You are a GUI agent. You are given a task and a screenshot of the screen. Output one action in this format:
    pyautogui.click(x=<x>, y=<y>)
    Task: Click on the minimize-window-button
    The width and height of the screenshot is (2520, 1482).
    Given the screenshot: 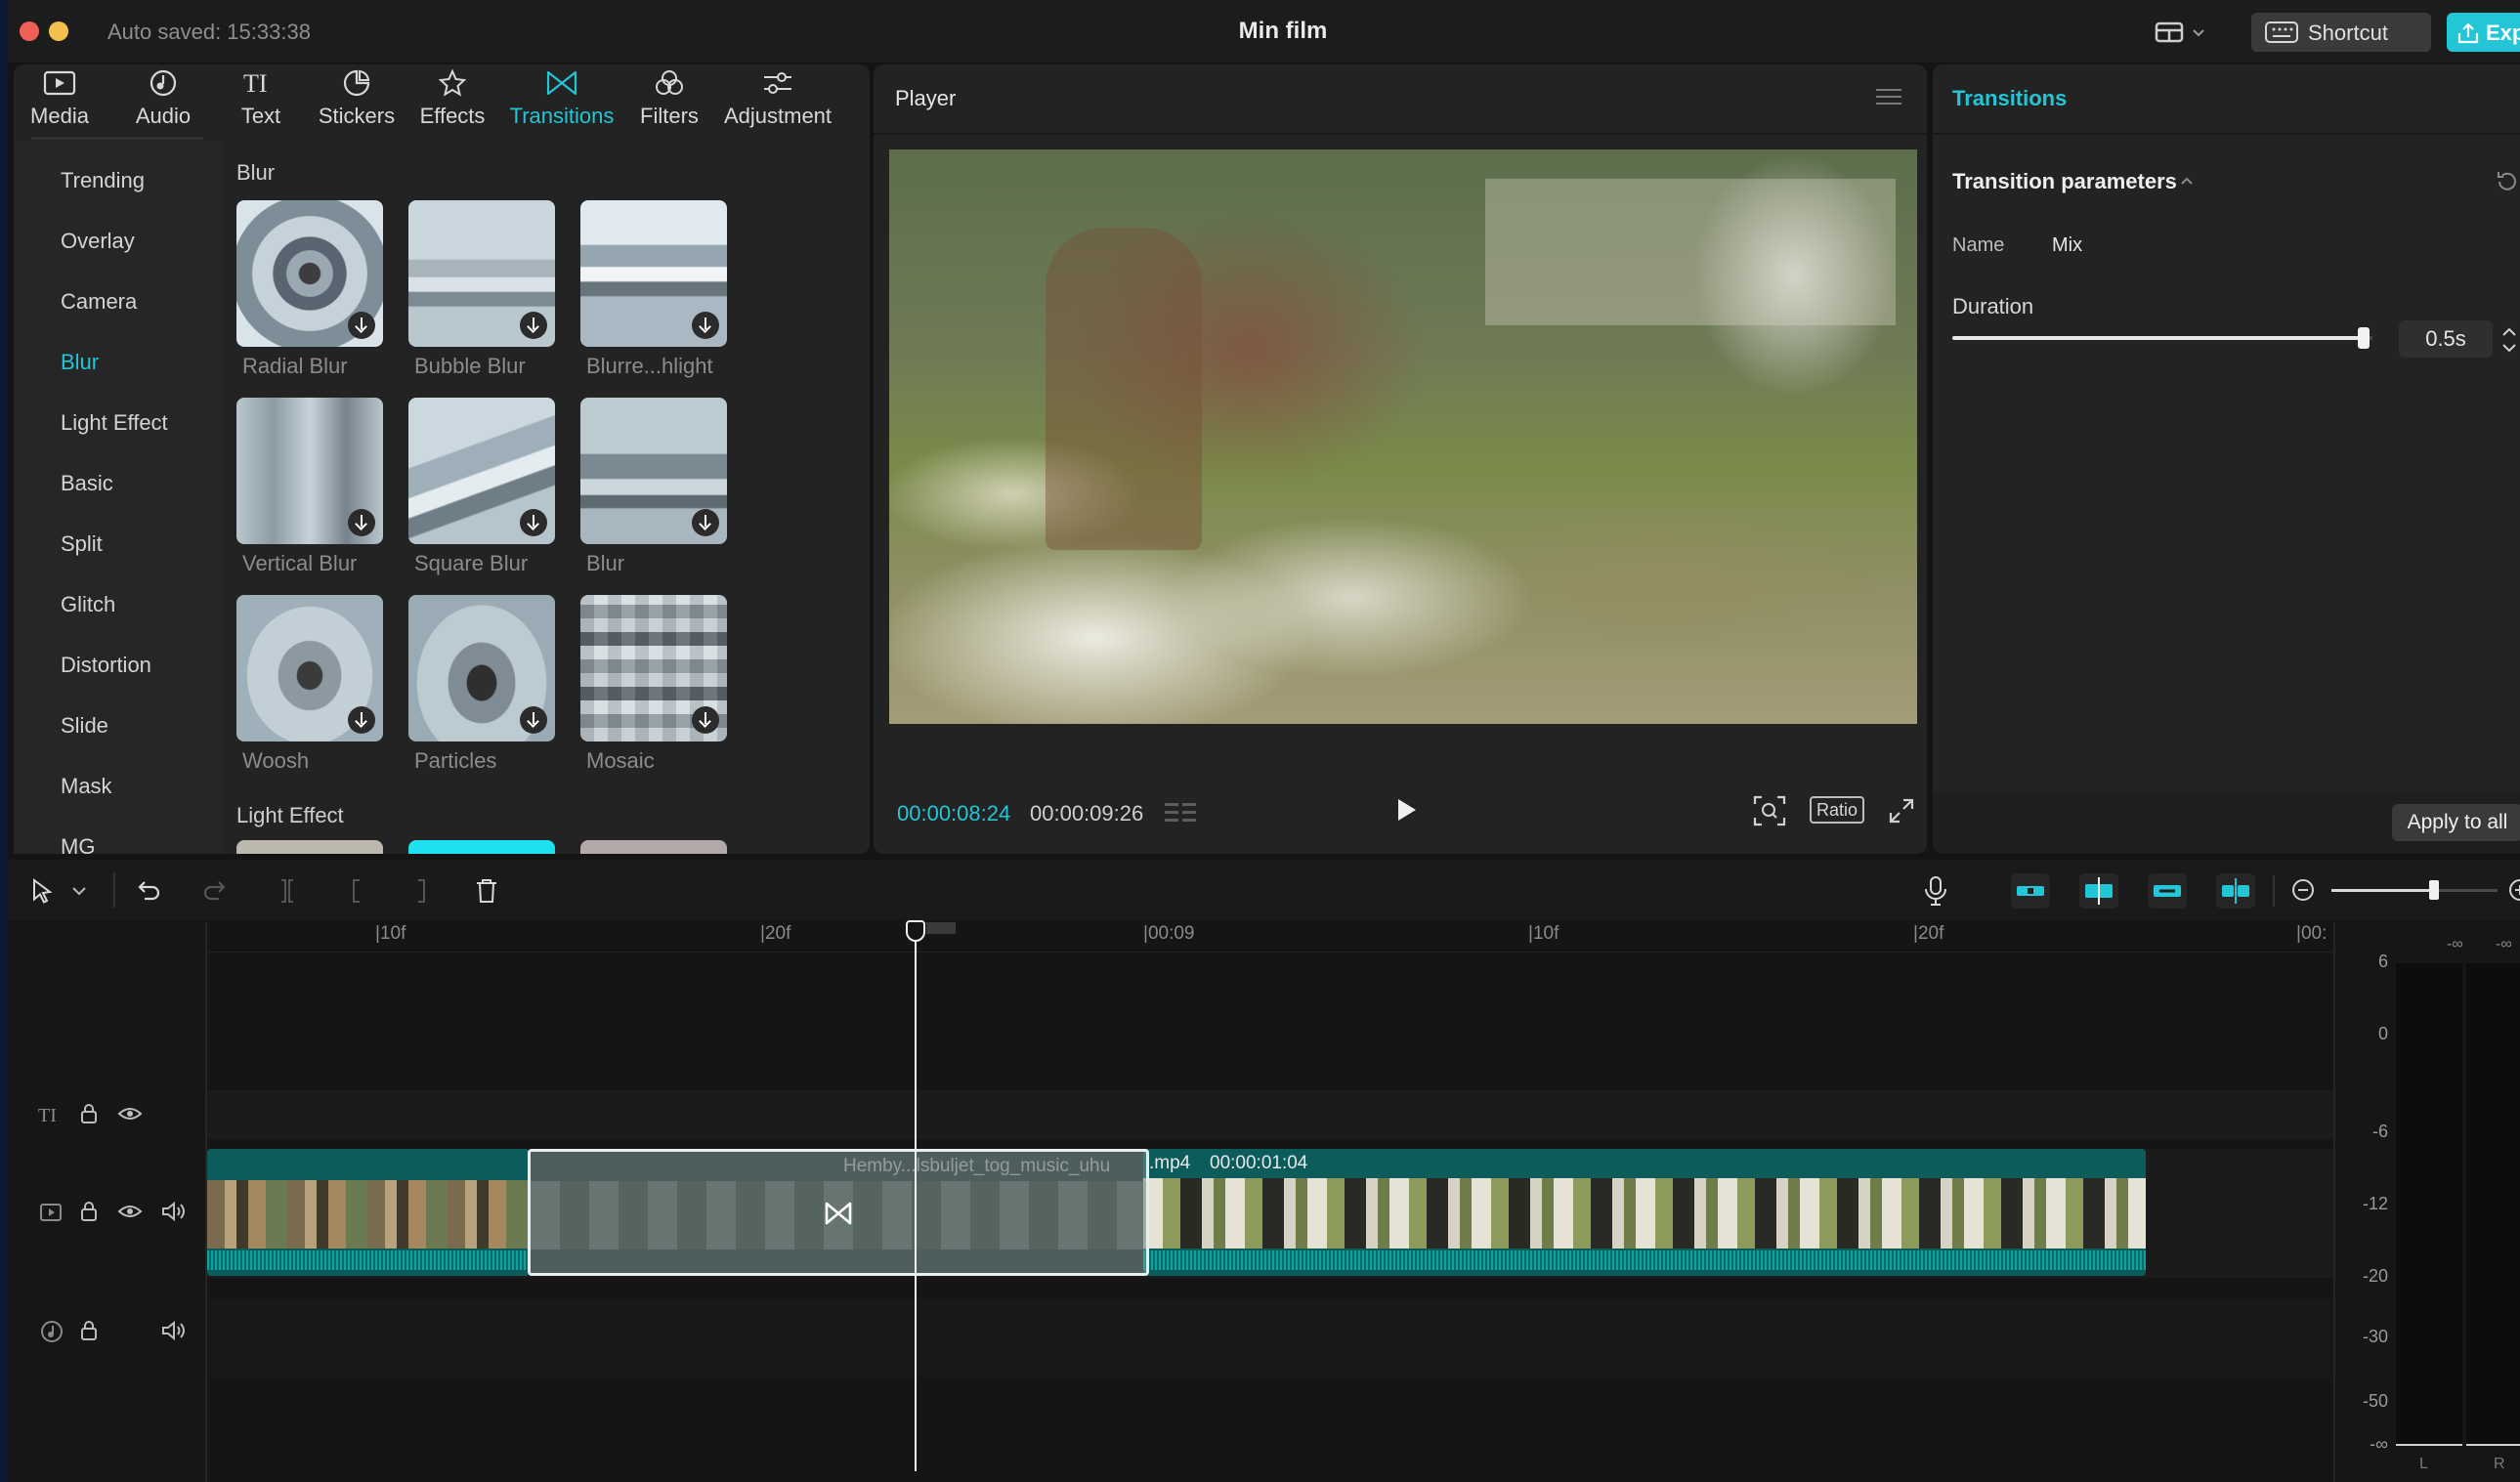 What is the action you would take?
    pyautogui.click(x=58, y=31)
    